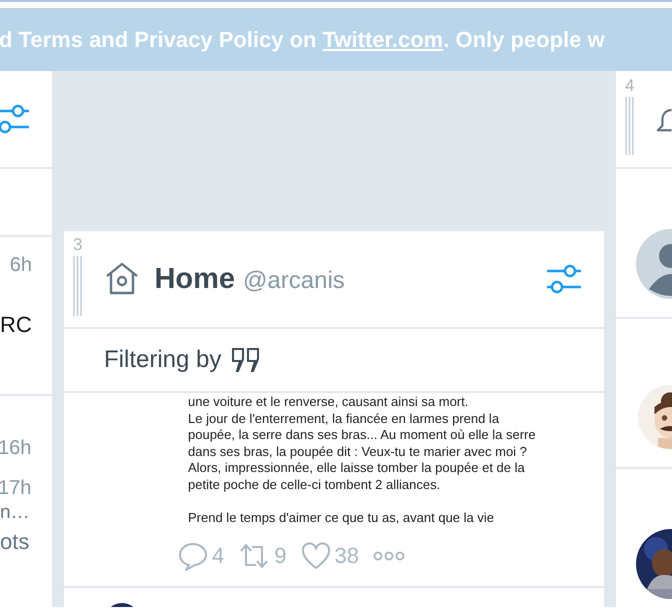 This screenshot has height=608, width=672. What do you see at coordinates (218, 555) in the screenshot?
I see `count: 4` at bounding box center [218, 555].